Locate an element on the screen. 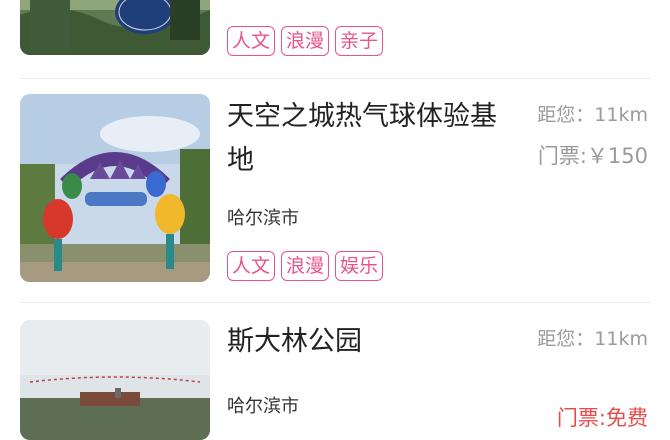  ticket-price: 门票:免费 is located at coordinates (602, 418).